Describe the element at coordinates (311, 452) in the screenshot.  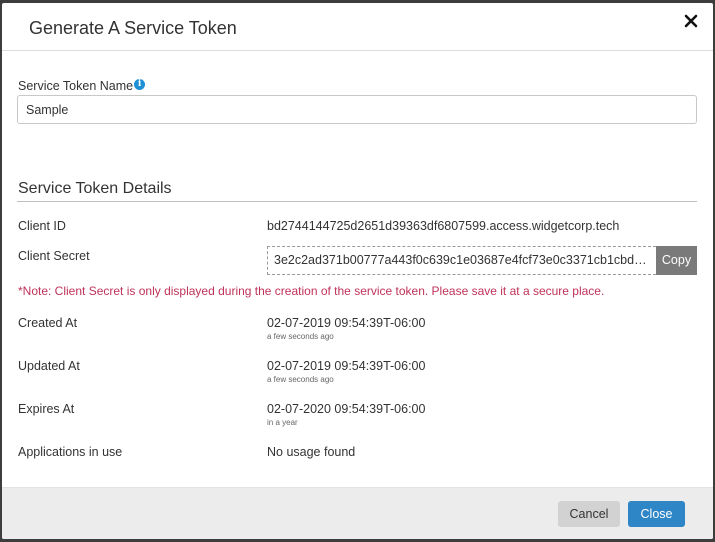
I see `applications-value: No usage found` at that location.